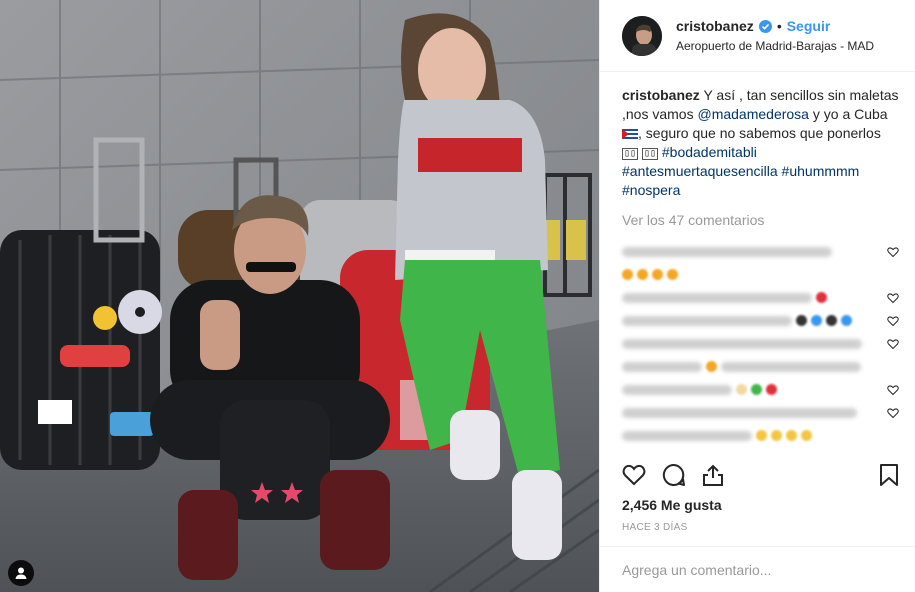 The height and width of the screenshot is (592, 915). I want to click on comment-input, so click(757, 569).